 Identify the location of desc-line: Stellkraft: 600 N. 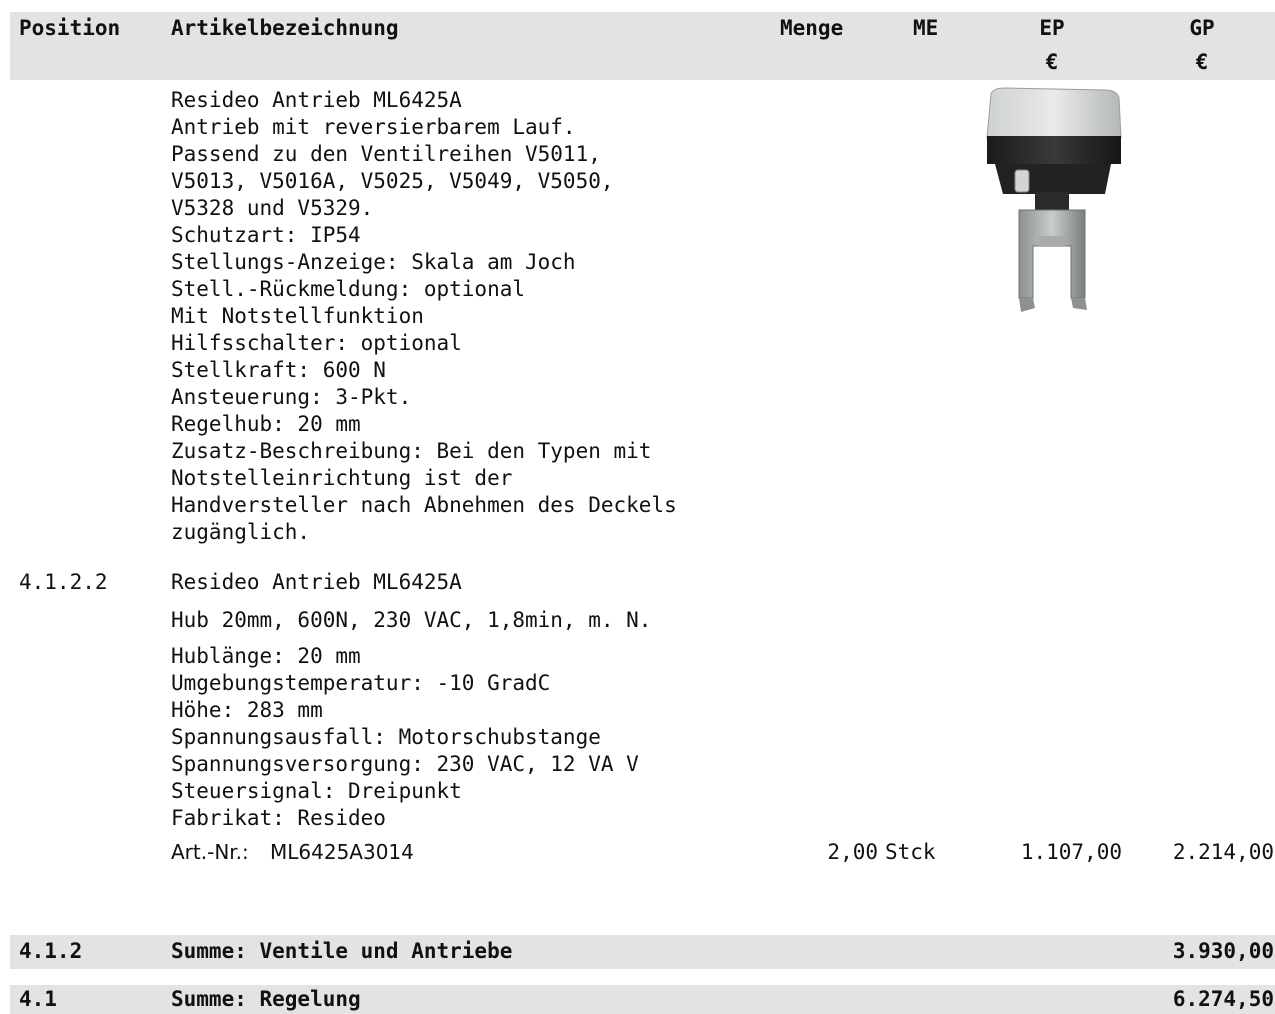
(278, 370).